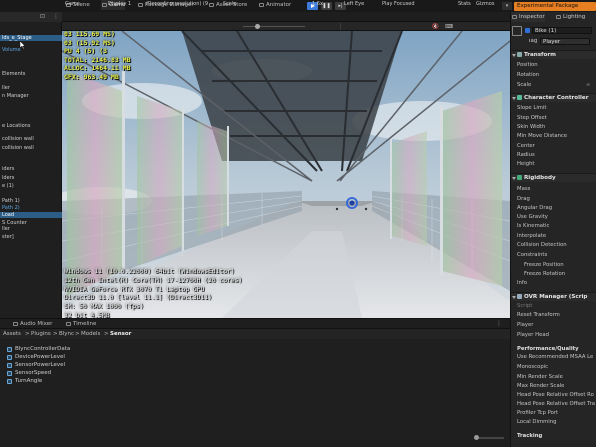 Image resolution: width=596 pixels, height=447 pixels. I want to click on tab-timeline: Timeline, so click(80, 324).